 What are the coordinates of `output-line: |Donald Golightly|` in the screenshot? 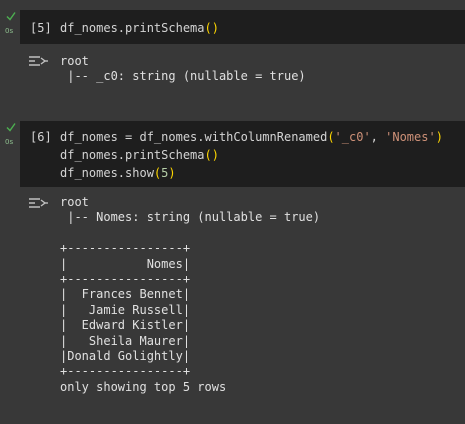 It's located at (125, 355).